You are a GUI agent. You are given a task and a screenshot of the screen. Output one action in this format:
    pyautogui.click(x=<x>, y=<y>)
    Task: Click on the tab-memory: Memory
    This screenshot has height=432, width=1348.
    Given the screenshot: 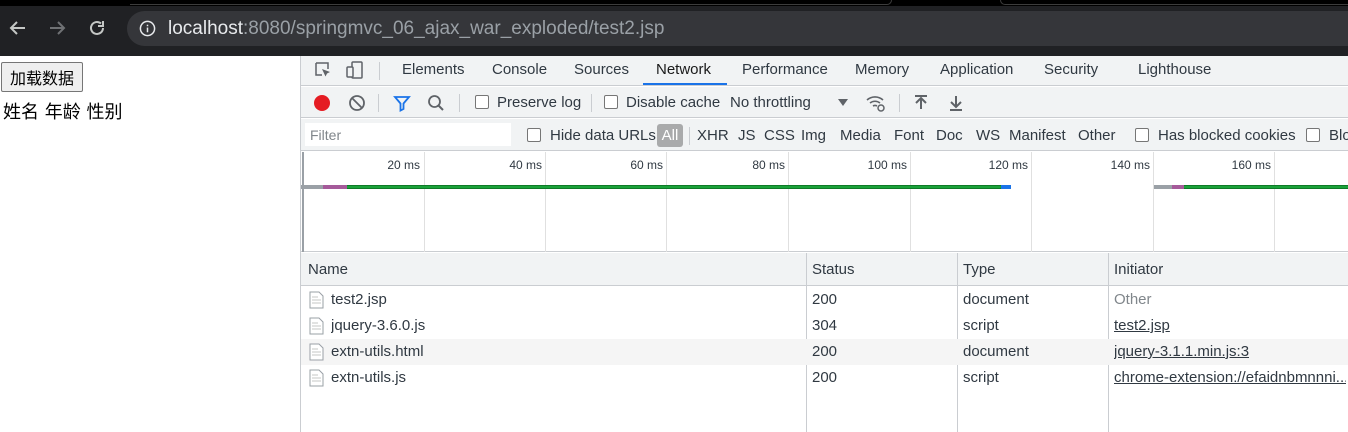 What is the action you would take?
    pyautogui.click(x=882, y=69)
    